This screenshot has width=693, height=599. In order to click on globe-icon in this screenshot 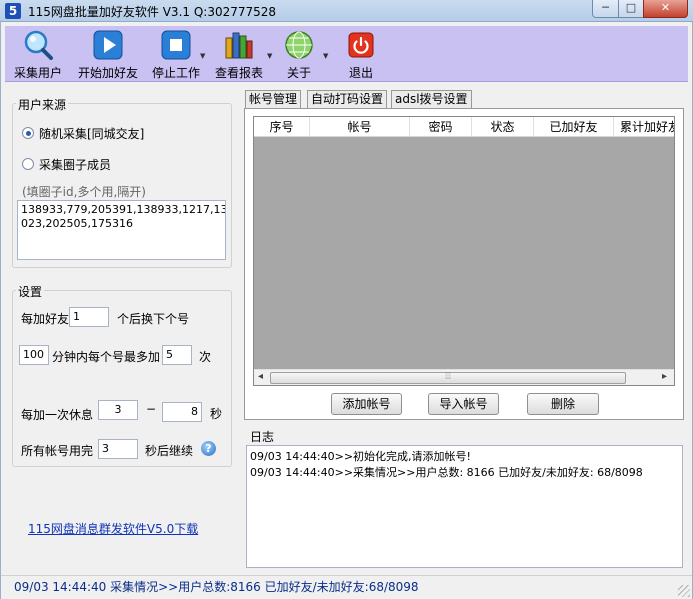, I will do `click(299, 45)`.